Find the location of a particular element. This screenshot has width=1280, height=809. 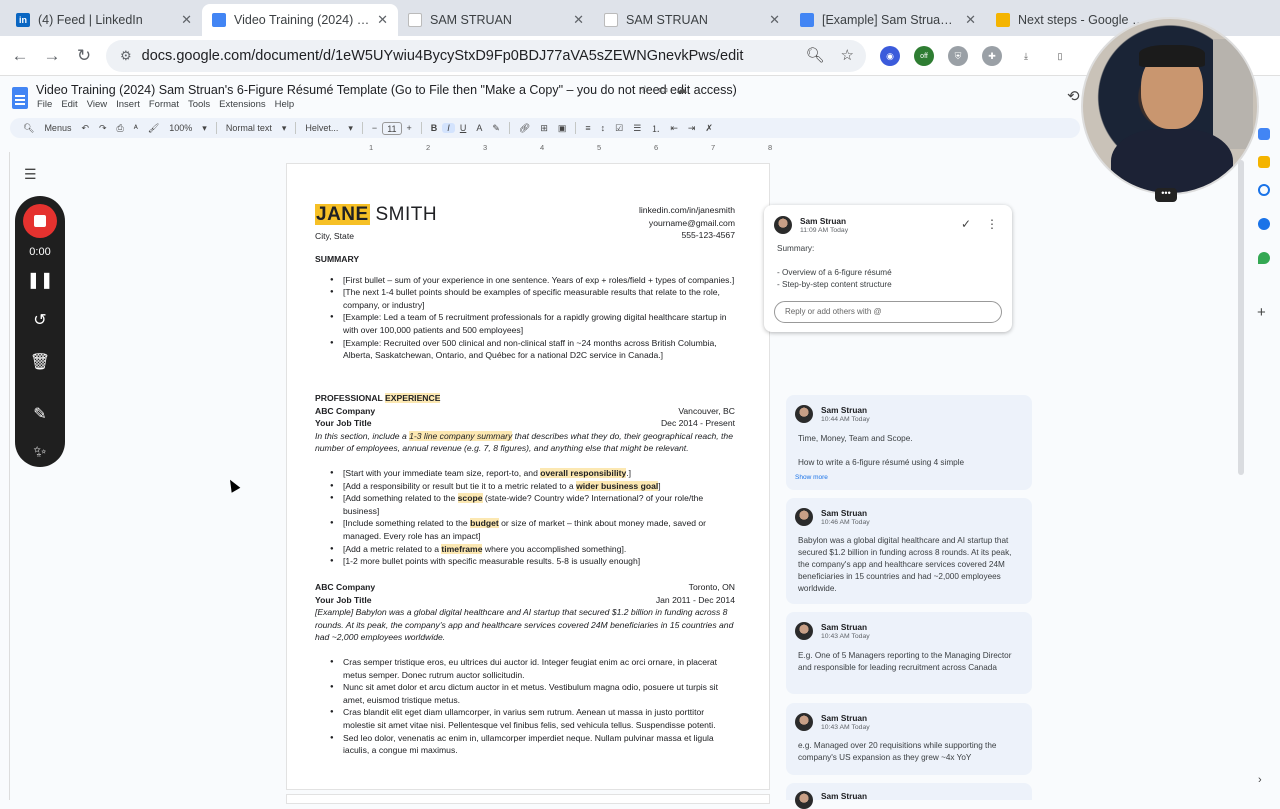

redo-icon: ↷ is located at coordinates (103, 128).